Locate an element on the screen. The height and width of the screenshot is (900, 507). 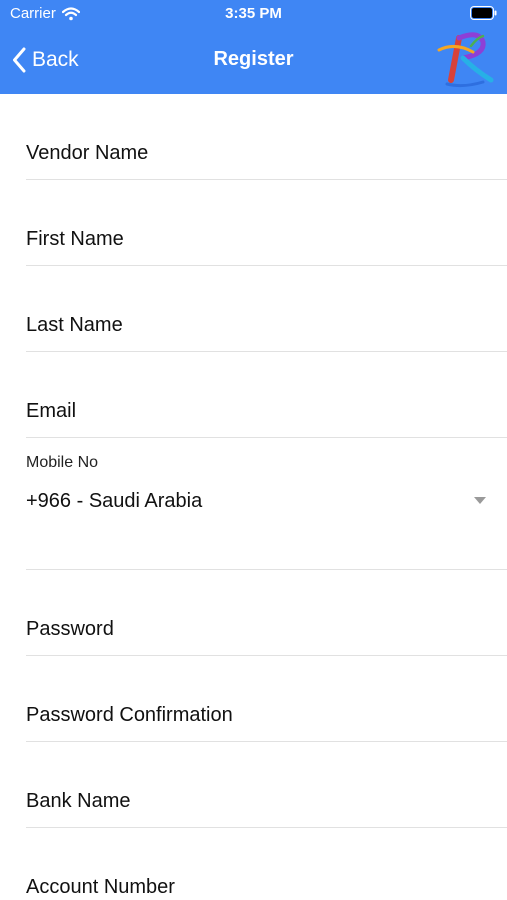
status-time: 3:35 PM is located at coordinates (253, 13).